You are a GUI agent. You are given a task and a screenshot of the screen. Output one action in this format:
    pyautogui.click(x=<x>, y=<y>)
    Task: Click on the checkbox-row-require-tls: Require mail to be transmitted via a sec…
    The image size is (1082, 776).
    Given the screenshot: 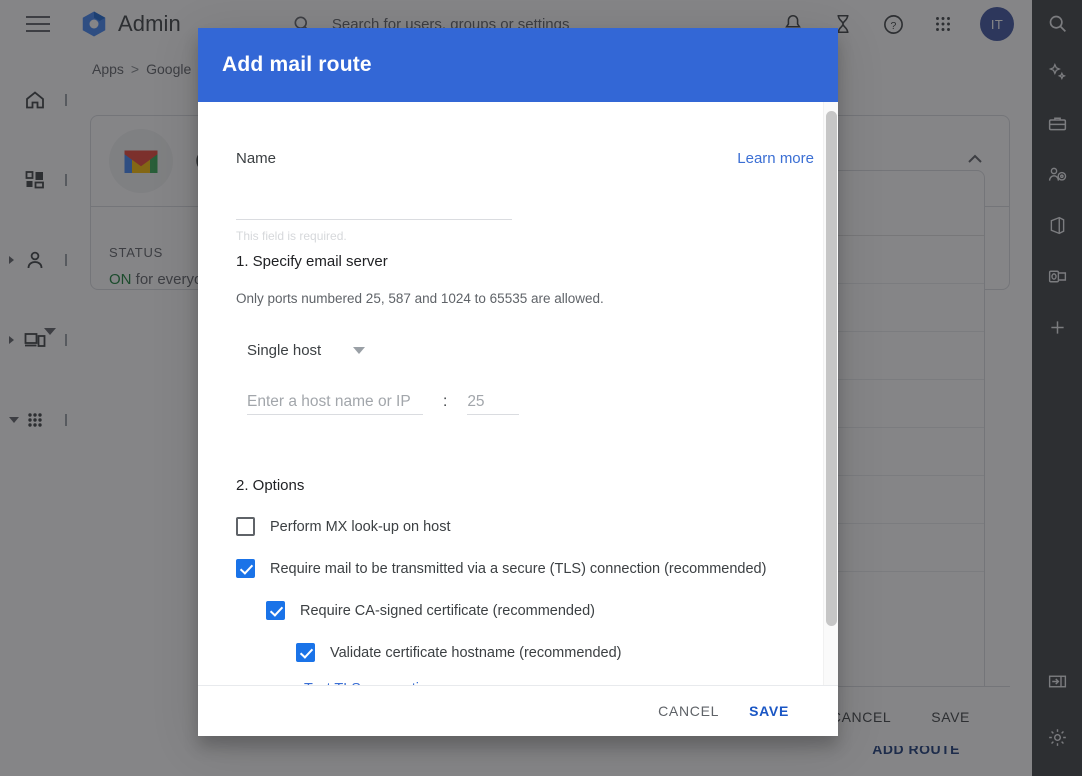 What is the action you would take?
    pyautogui.click(x=525, y=568)
    